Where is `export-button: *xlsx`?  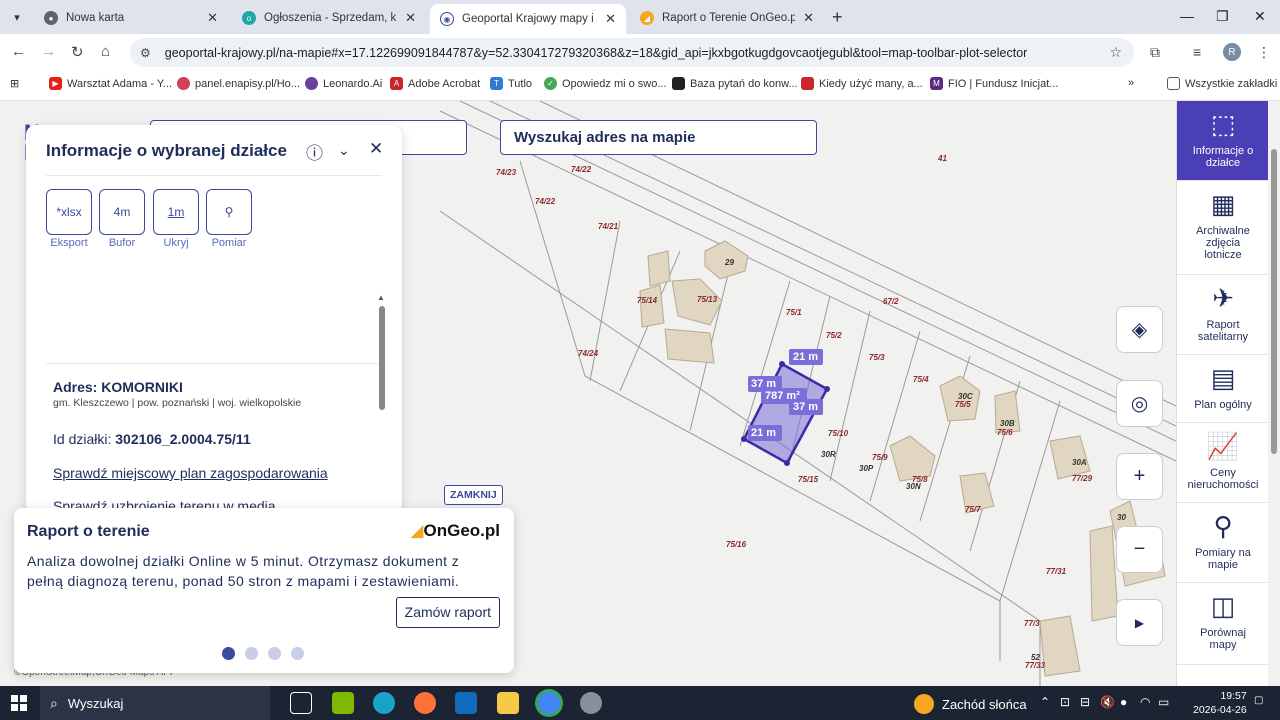 export-button: *xlsx is located at coordinates (69, 212).